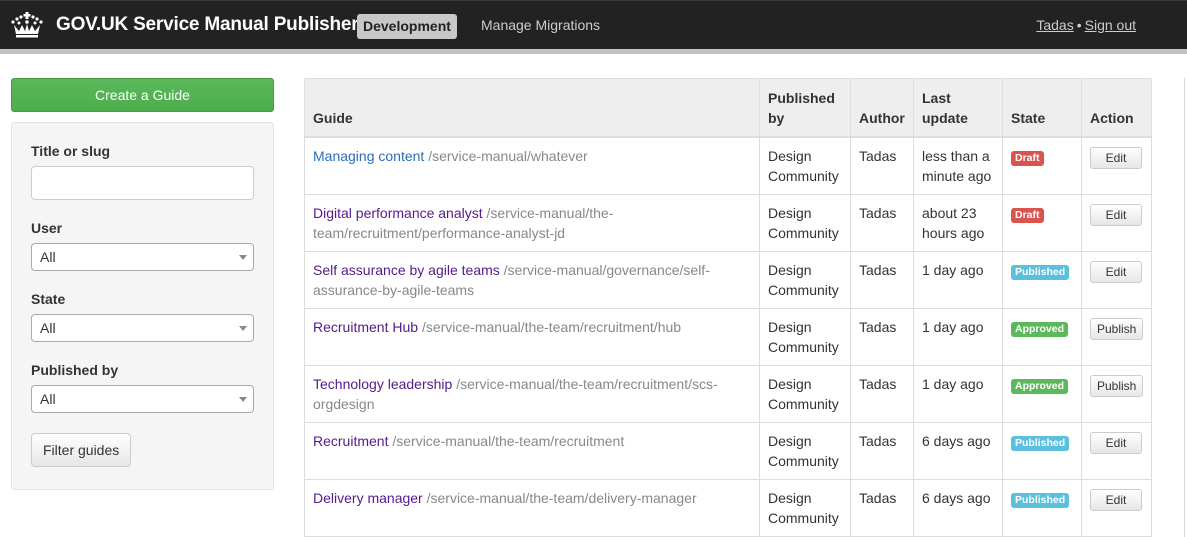  I want to click on user-select: All, so click(142, 257).